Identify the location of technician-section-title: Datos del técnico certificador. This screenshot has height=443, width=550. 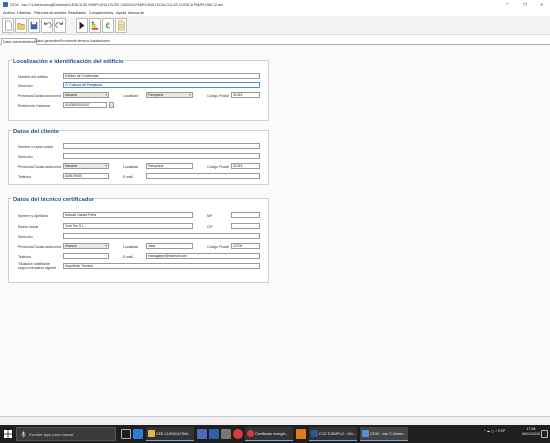
(54, 200).